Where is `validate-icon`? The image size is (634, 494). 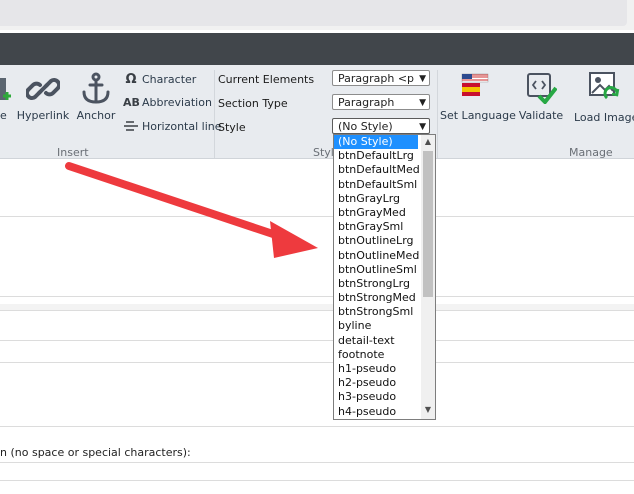
validate-icon is located at coordinates (542, 88).